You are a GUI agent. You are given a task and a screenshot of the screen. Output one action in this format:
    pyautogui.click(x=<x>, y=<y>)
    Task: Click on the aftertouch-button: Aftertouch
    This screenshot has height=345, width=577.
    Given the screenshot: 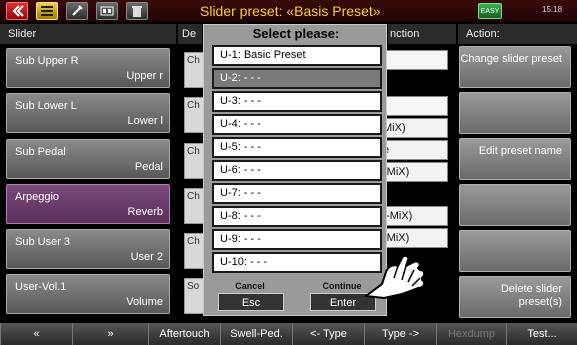 What is the action you would take?
    pyautogui.click(x=184, y=334)
    